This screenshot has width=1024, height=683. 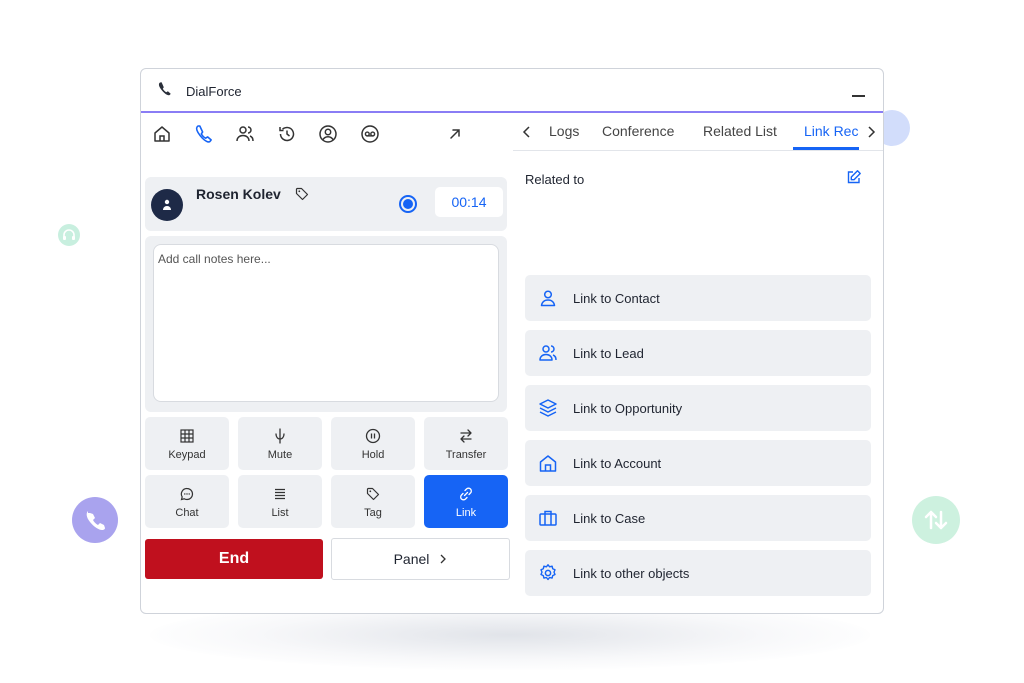 I want to click on panel-label: Panel, so click(x=411, y=559).